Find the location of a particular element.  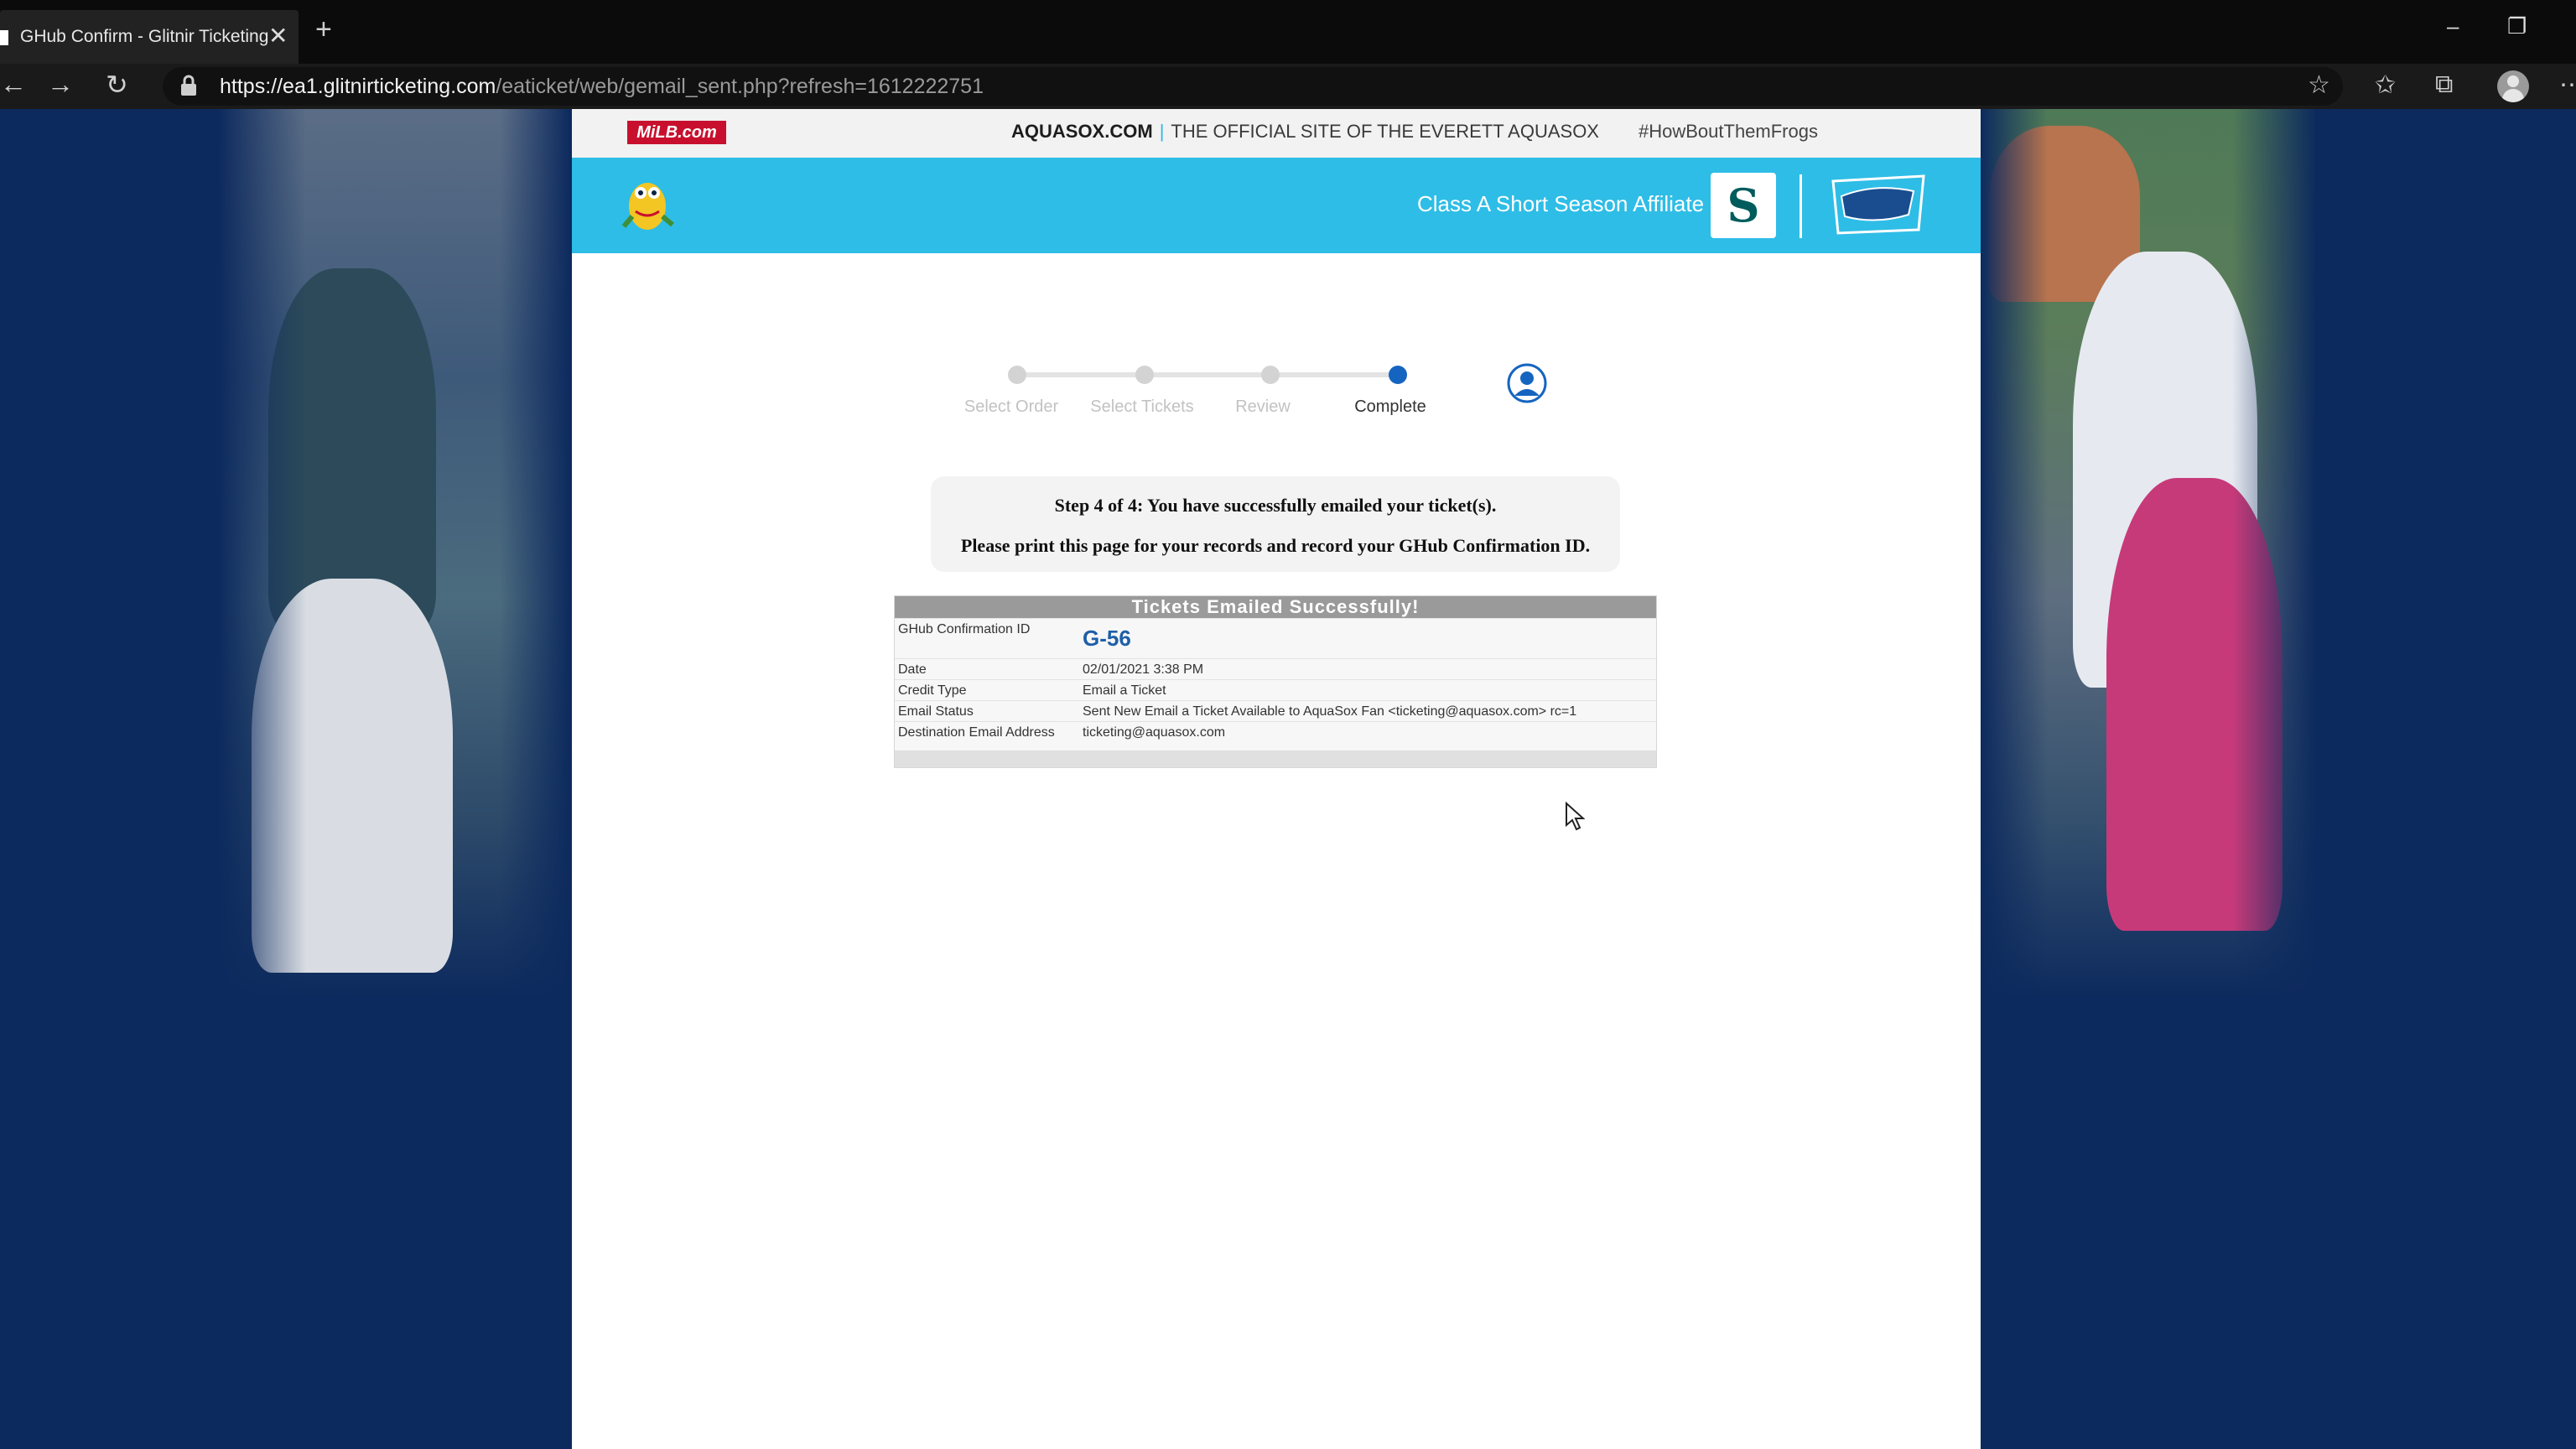

funko-field-logo is located at coordinates (1878, 204).